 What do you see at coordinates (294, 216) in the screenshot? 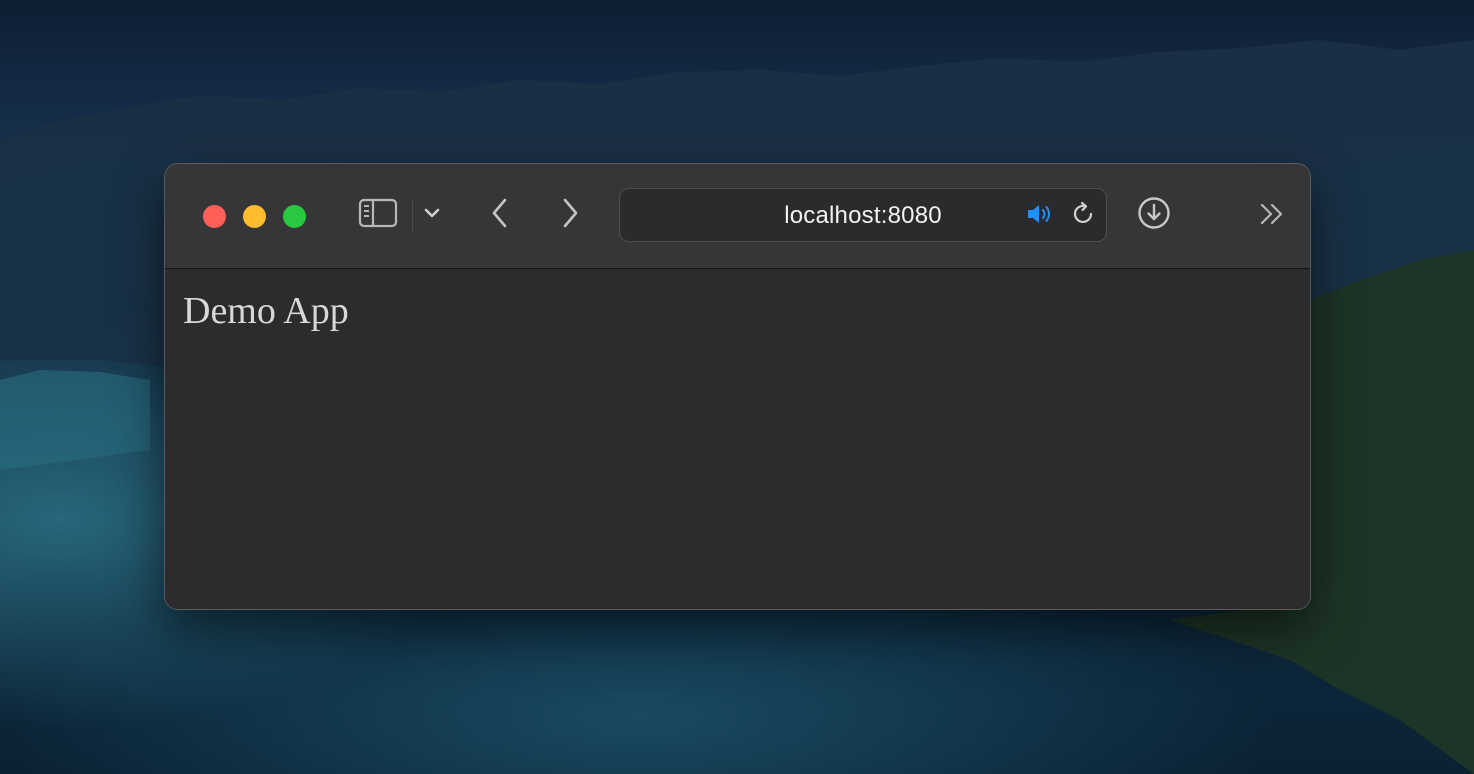
I see `zoom-window-button` at bounding box center [294, 216].